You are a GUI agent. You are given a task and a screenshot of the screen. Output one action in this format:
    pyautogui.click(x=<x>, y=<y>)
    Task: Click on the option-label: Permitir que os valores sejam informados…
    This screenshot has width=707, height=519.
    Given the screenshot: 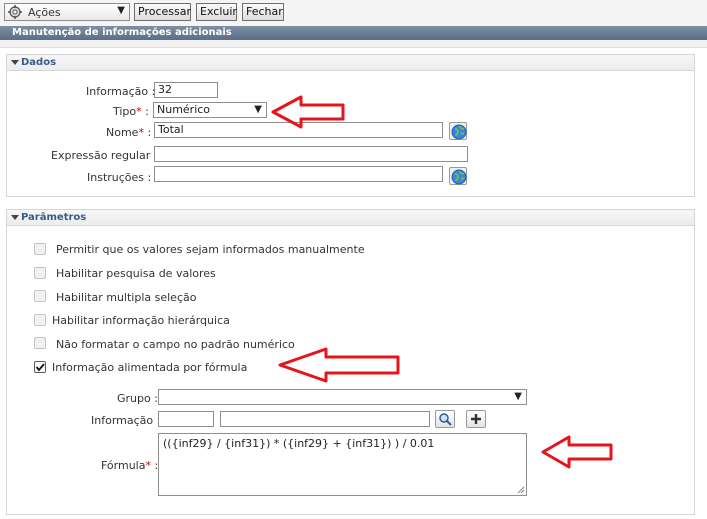 What is the action you would take?
    pyautogui.click(x=210, y=249)
    